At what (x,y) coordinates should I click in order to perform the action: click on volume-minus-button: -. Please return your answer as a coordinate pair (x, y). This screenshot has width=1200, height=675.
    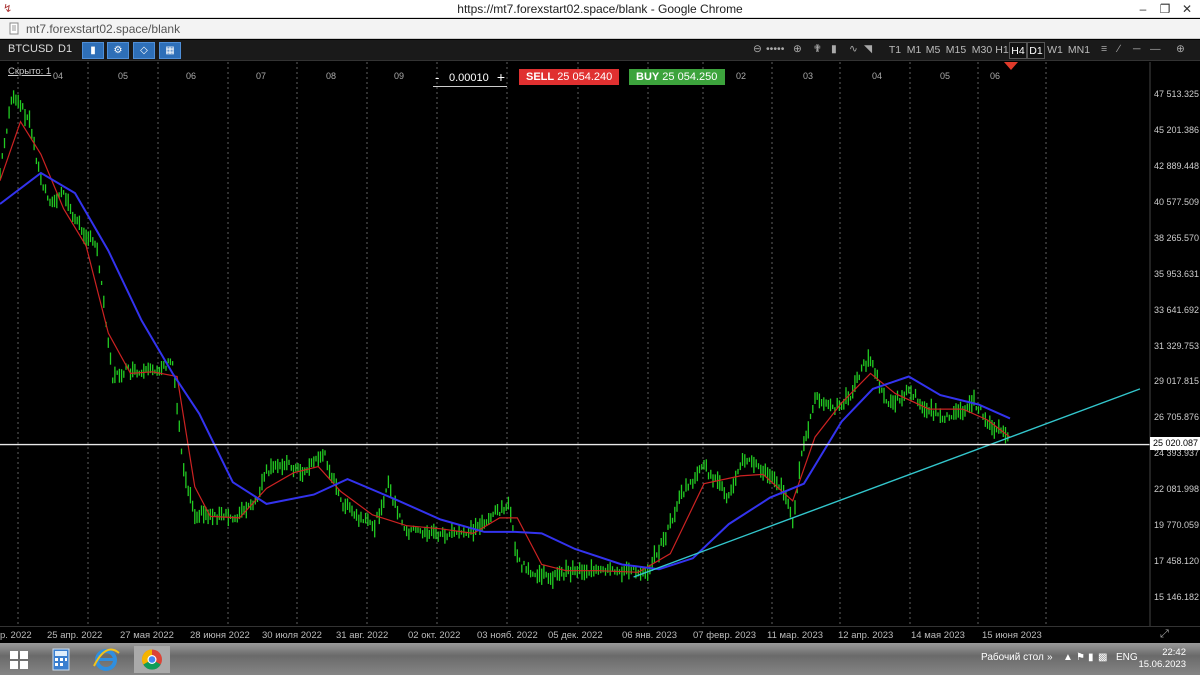
    Looking at the image, I should click on (437, 77).